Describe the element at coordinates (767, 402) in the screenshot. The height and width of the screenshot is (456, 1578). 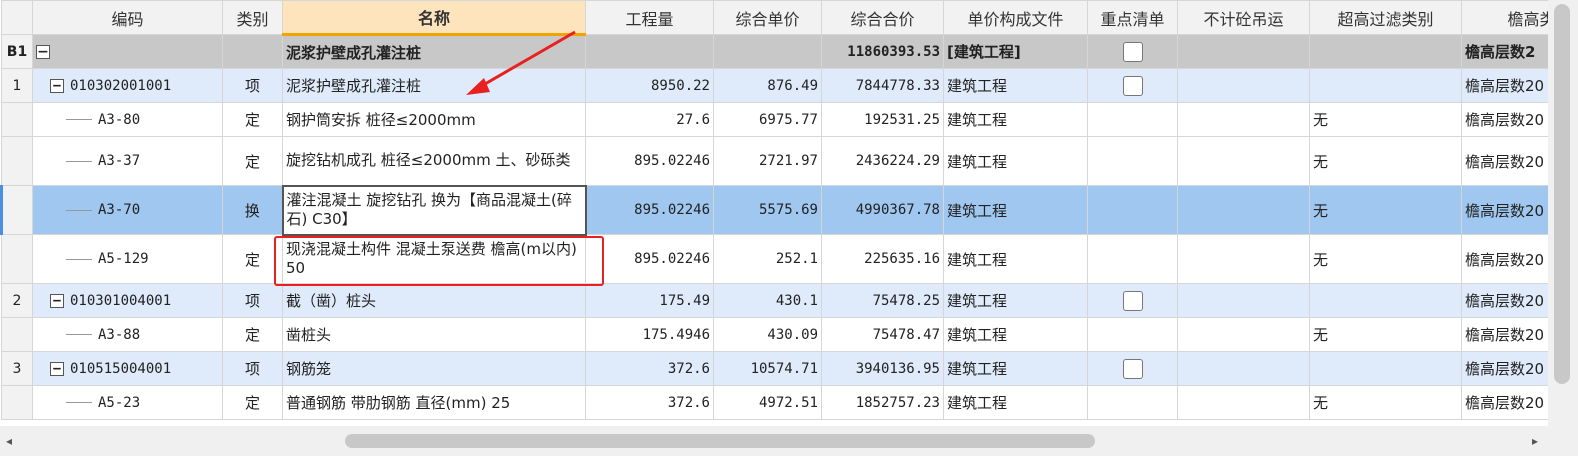
I see `unit-price-cell: 4972.51` at that location.